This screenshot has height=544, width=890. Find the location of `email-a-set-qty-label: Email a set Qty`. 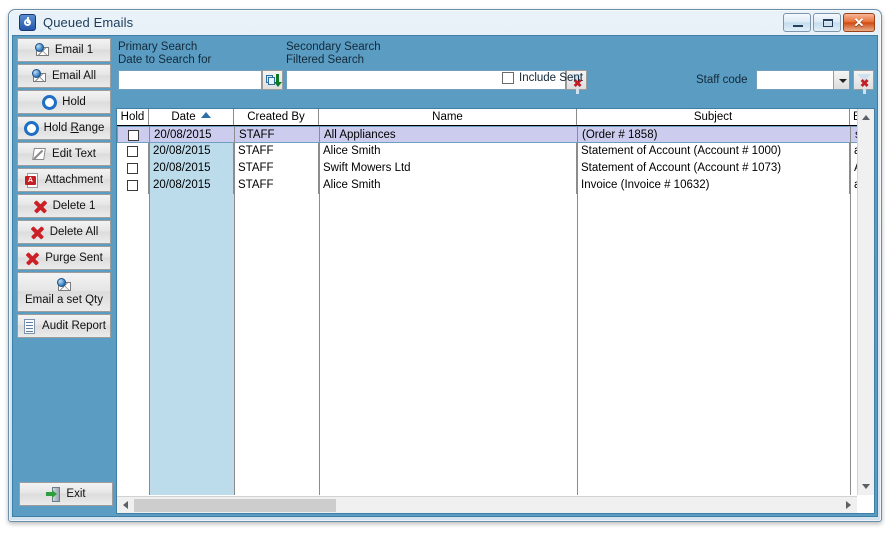

email-a-set-qty-label: Email a set Qty is located at coordinates (64, 300).